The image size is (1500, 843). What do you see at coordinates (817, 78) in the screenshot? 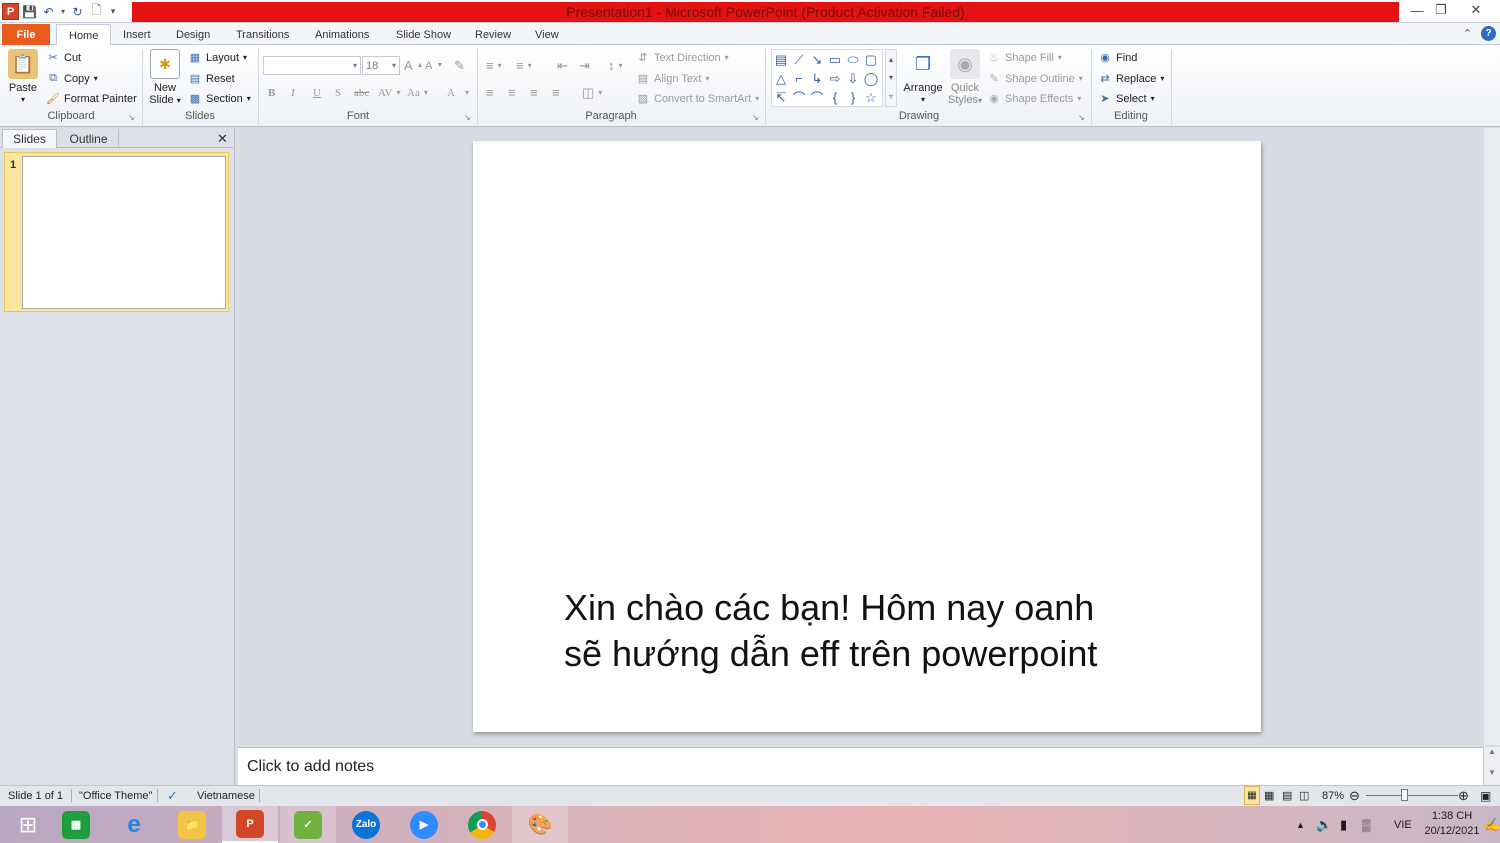
I see `elbow-arrow-shape-icon: ↳` at bounding box center [817, 78].